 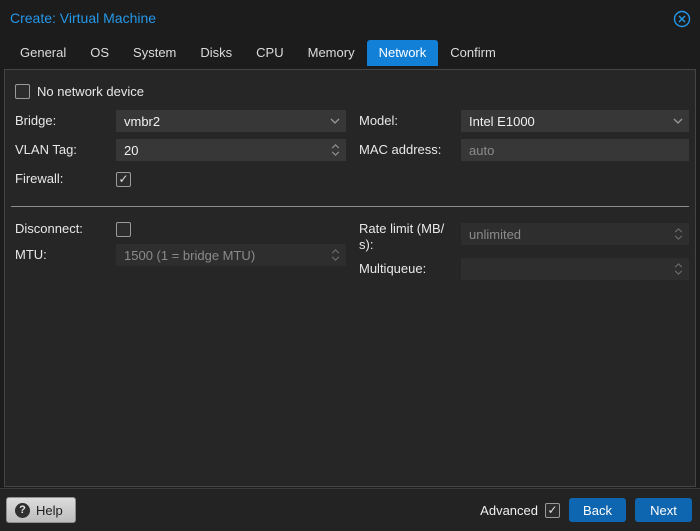 I want to click on tab-cpu: CPU, so click(x=269, y=53).